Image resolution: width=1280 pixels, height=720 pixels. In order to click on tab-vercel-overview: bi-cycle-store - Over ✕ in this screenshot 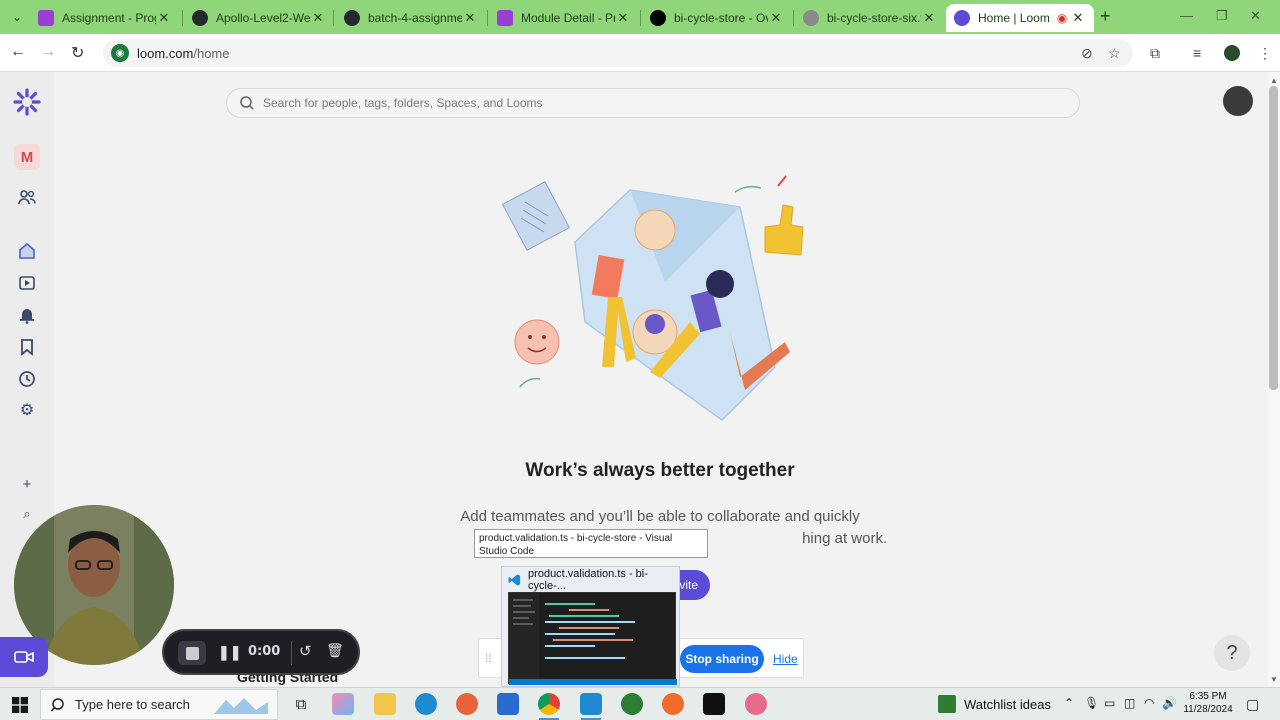, I will do `click(717, 18)`.